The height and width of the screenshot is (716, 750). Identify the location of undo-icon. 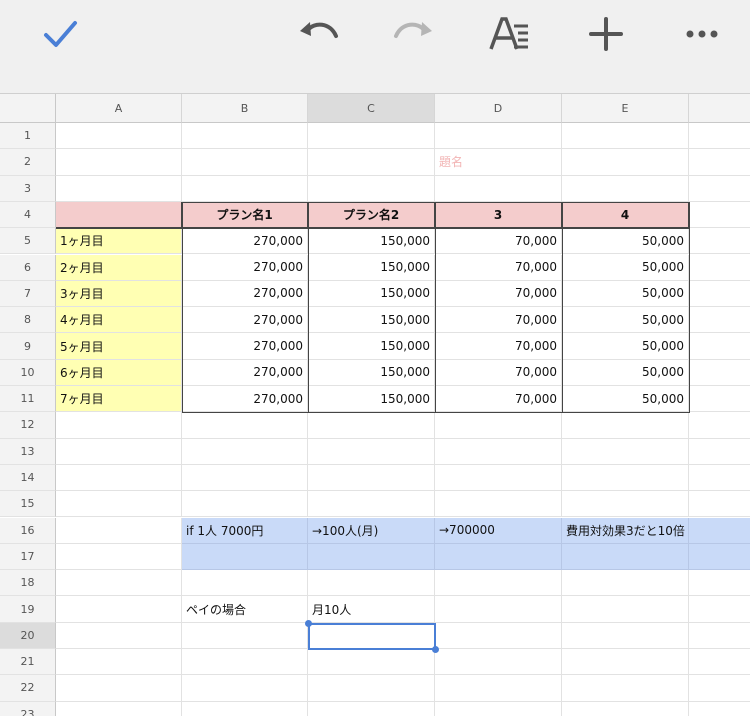
(318, 34).